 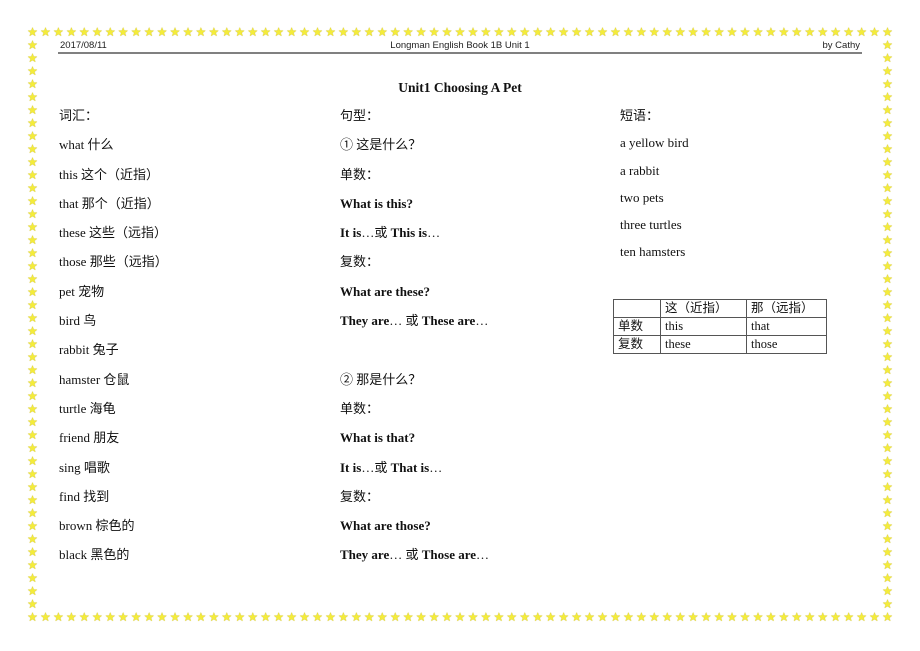 What do you see at coordinates (640, 115) in the screenshot?
I see `phrases-heading: 短语：` at bounding box center [640, 115].